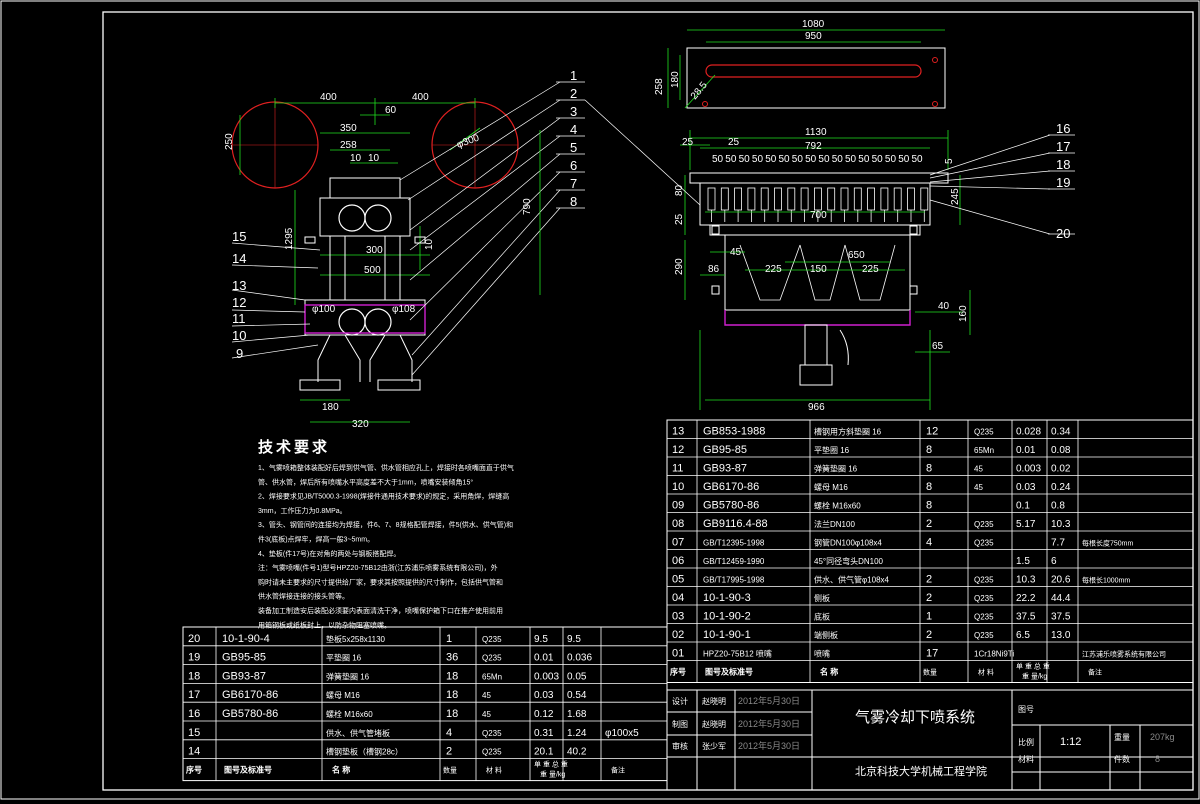 This screenshot has height=804, width=1200. What do you see at coordinates (618, 770) in the screenshot?
I see `bom-header-note: 备注` at bounding box center [618, 770].